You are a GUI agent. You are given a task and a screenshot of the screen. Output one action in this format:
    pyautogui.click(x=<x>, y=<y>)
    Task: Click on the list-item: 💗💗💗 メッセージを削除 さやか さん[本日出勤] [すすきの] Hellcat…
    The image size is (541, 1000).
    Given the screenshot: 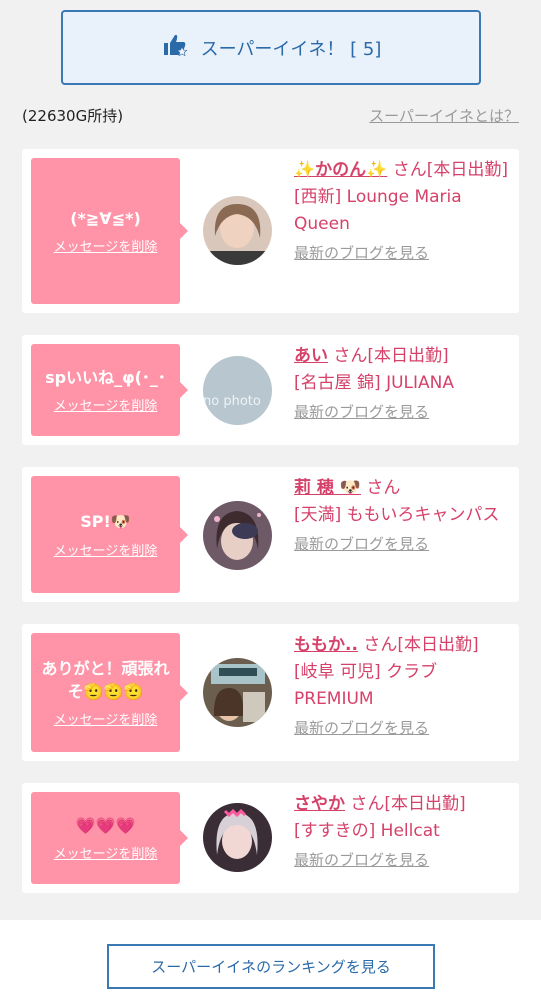 What is the action you would take?
    pyautogui.click(x=270, y=838)
    